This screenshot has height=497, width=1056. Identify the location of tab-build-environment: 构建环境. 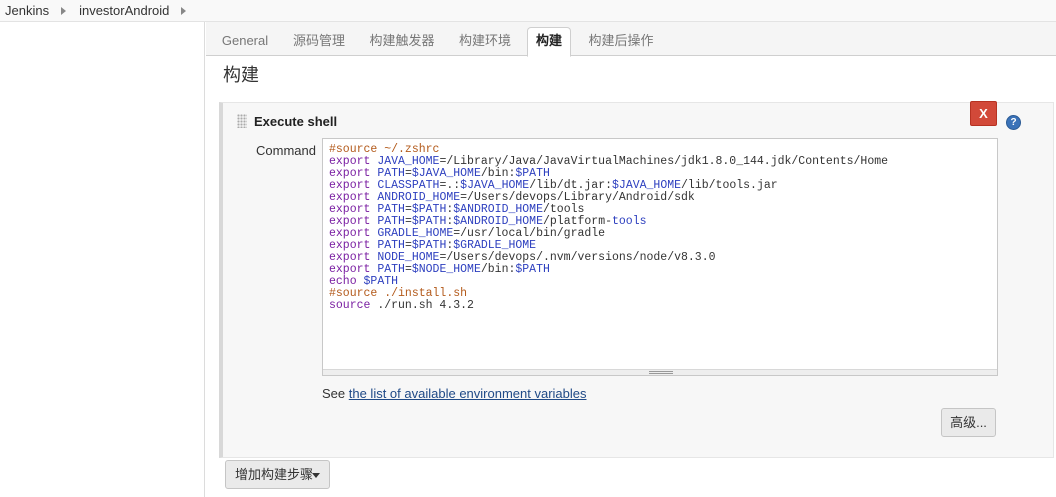
(485, 43).